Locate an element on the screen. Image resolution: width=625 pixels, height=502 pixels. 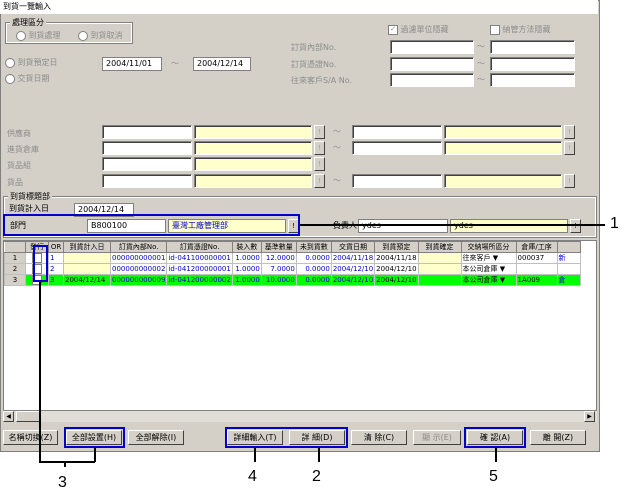
display-button: 顯 示(E) is located at coordinates (437, 437).